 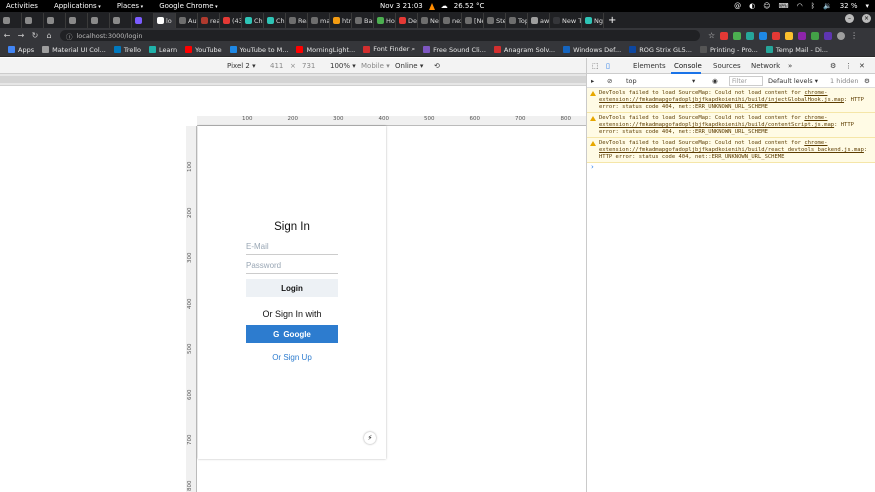 What do you see at coordinates (431, 6) in the screenshot?
I see `vlc-icon` at bounding box center [431, 6].